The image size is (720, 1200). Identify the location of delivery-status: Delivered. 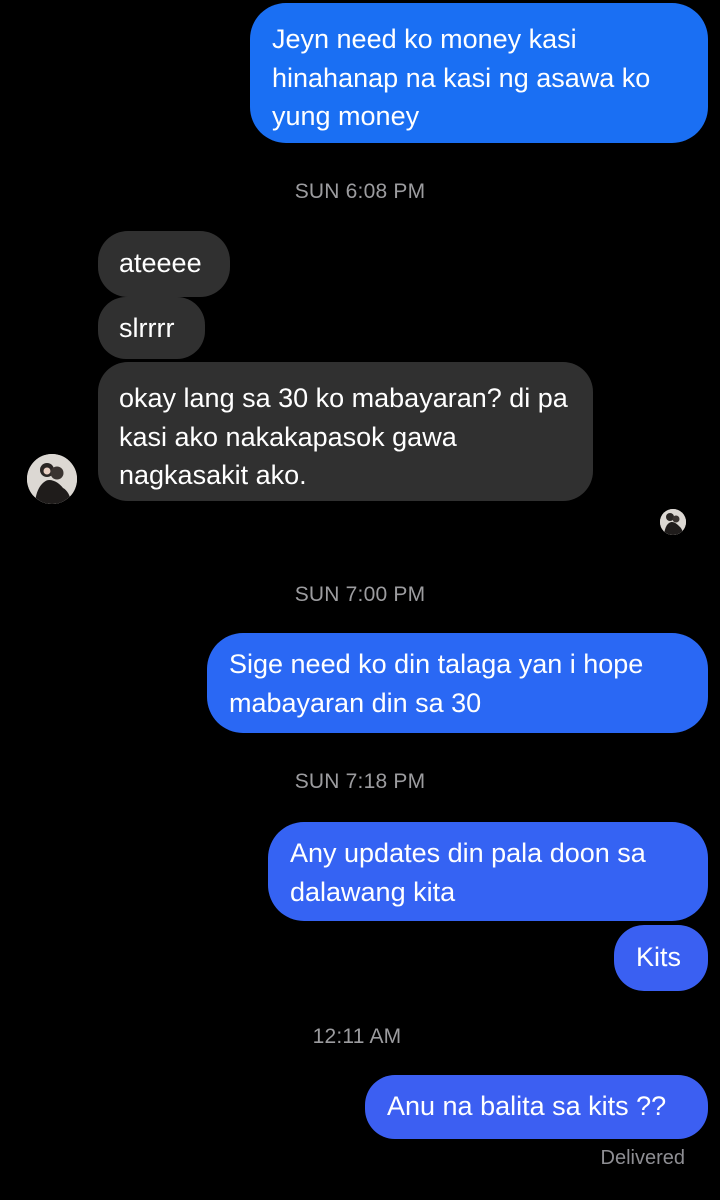
(642, 1158).